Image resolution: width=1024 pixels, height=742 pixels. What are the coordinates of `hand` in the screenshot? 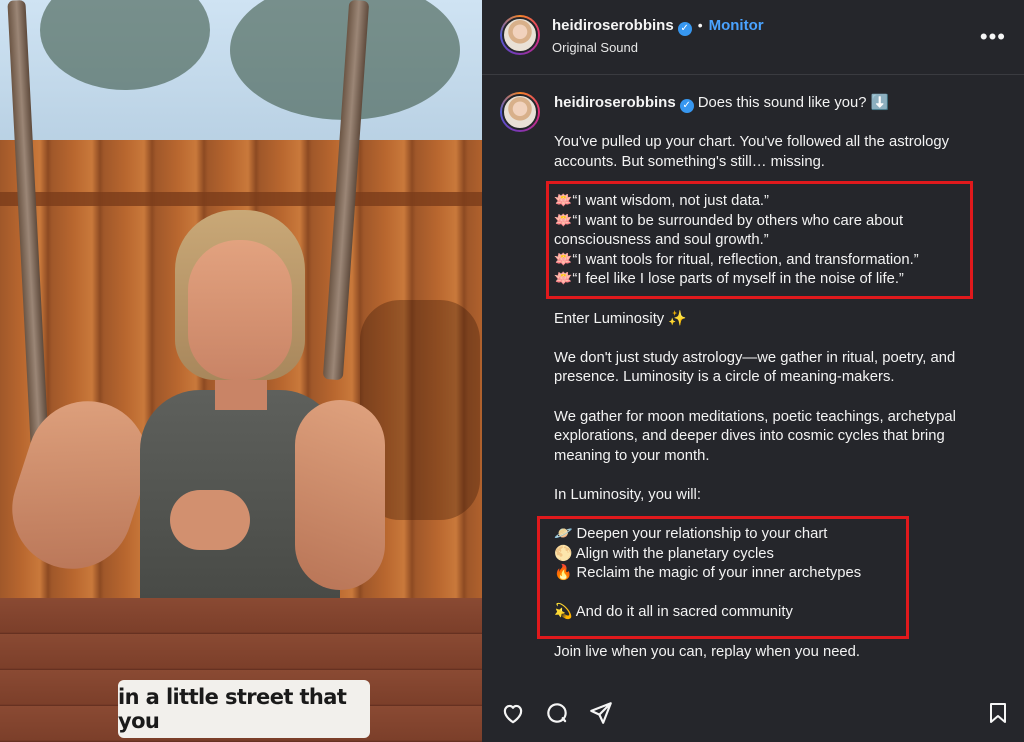 It's located at (210, 520).